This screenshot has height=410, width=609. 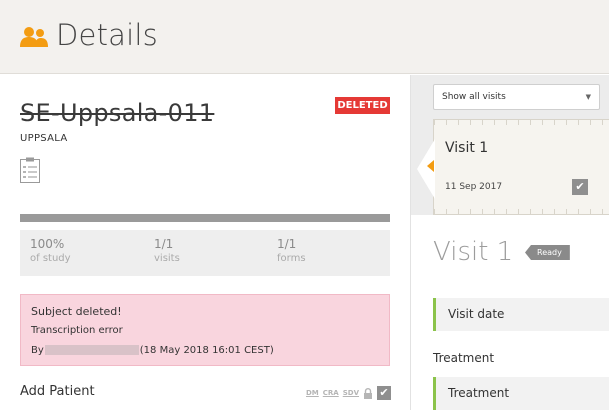 I want to click on alert-reason: Transcription error, so click(x=77, y=330).